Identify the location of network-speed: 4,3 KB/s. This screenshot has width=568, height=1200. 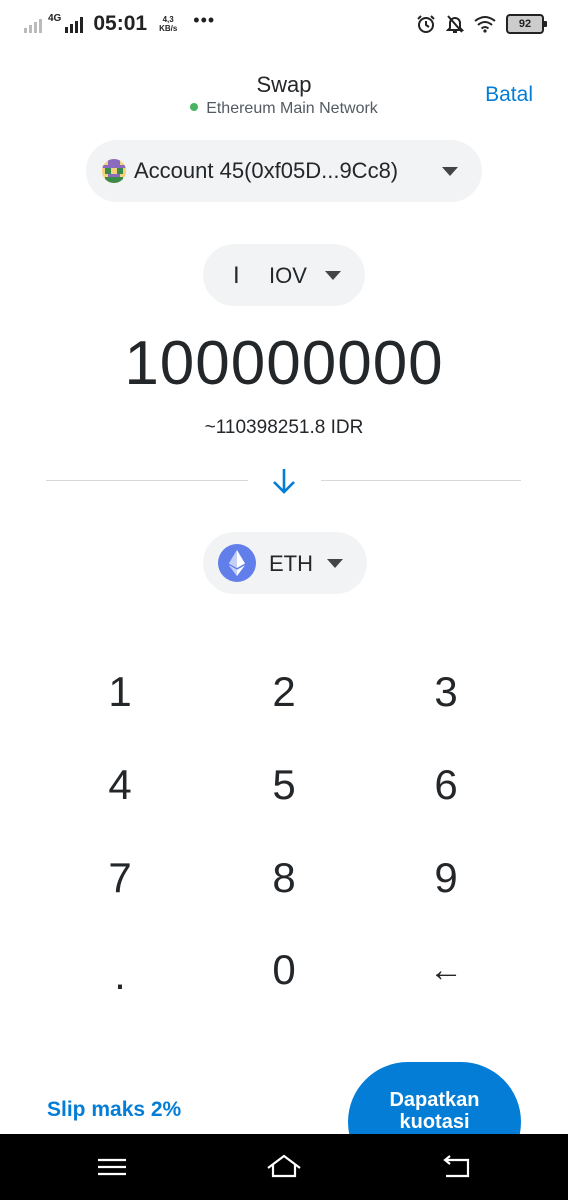
(168, 24).